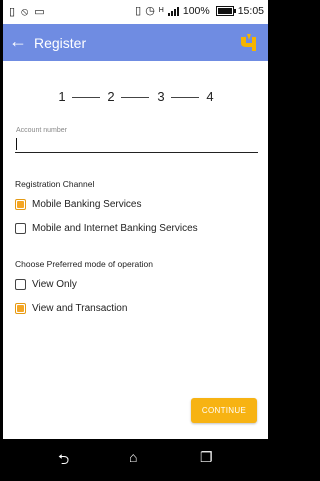  What do you see at coordinates (25, 12) in the screenshot?
I see `alarm-off-icon: ⦸` at bounding box center [25, 12].